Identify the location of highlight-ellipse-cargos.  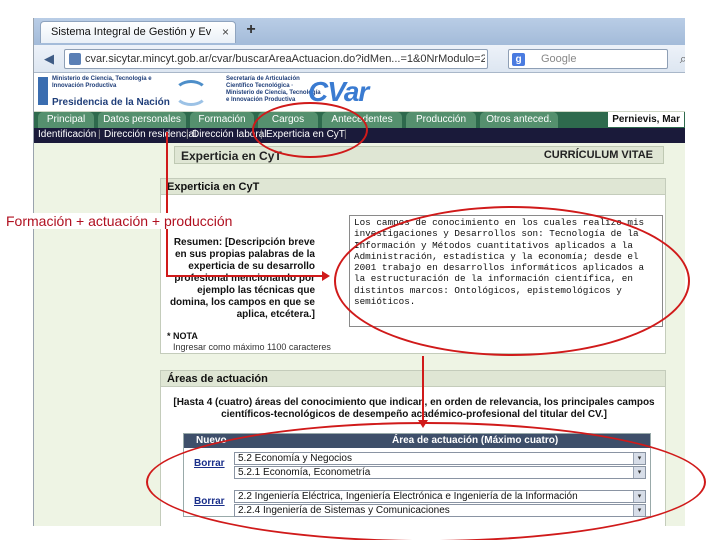
(310, 130).